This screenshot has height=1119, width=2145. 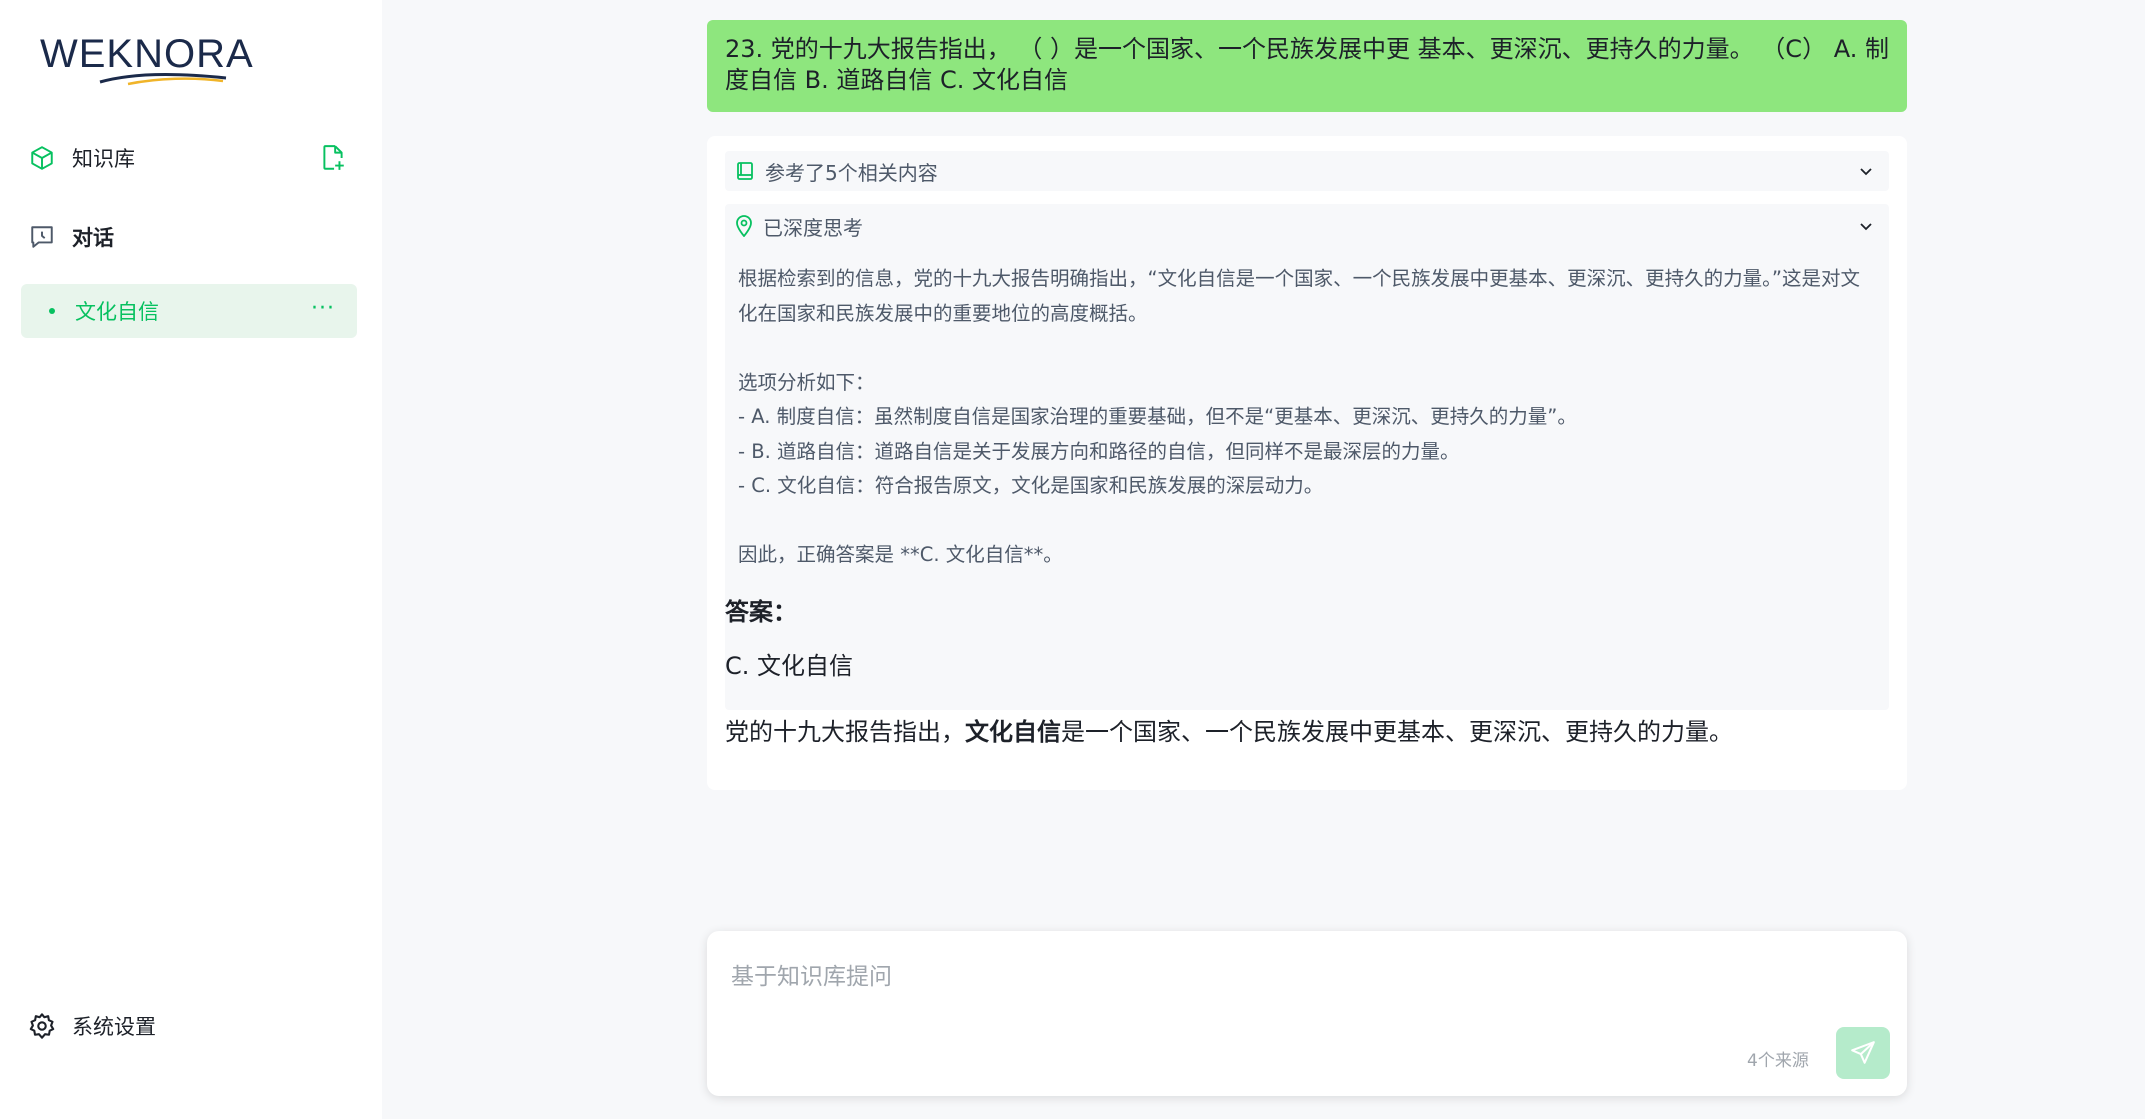 I want to click on book-icon, so click(x=745, y=171).